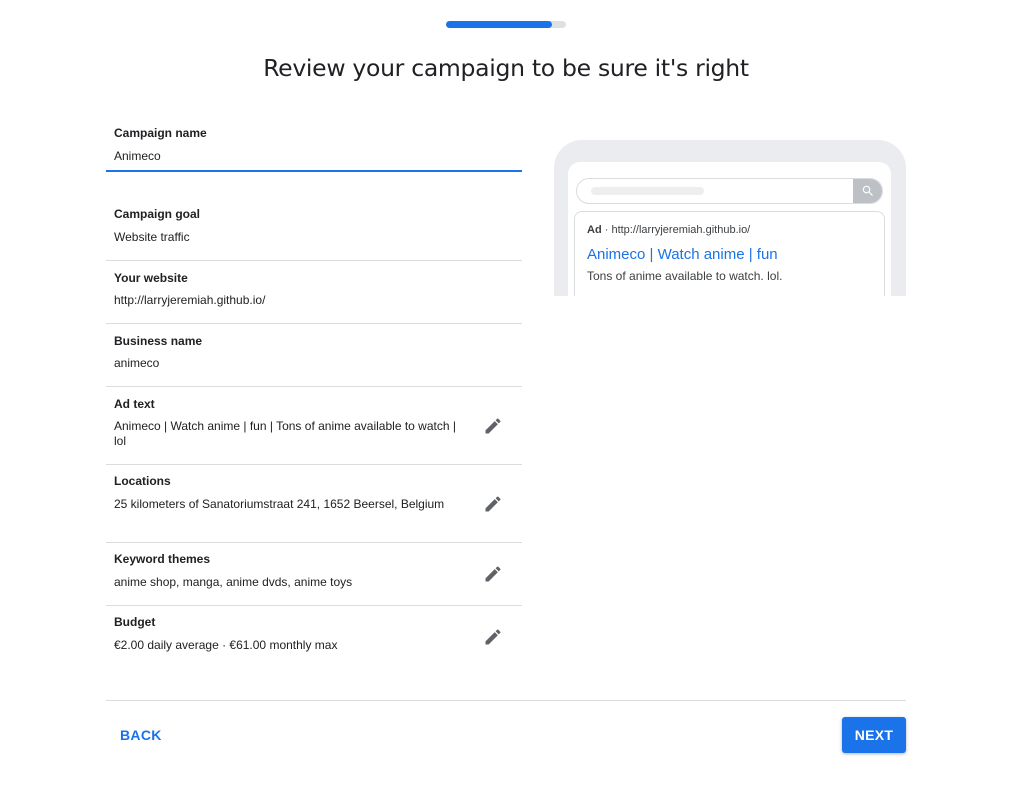 The image size is (1015, 787). What do you see at coordinates (160, 133) in the screenshot?
I see `campaign-name-label: Campaign name` at bounding box center [160, 133].